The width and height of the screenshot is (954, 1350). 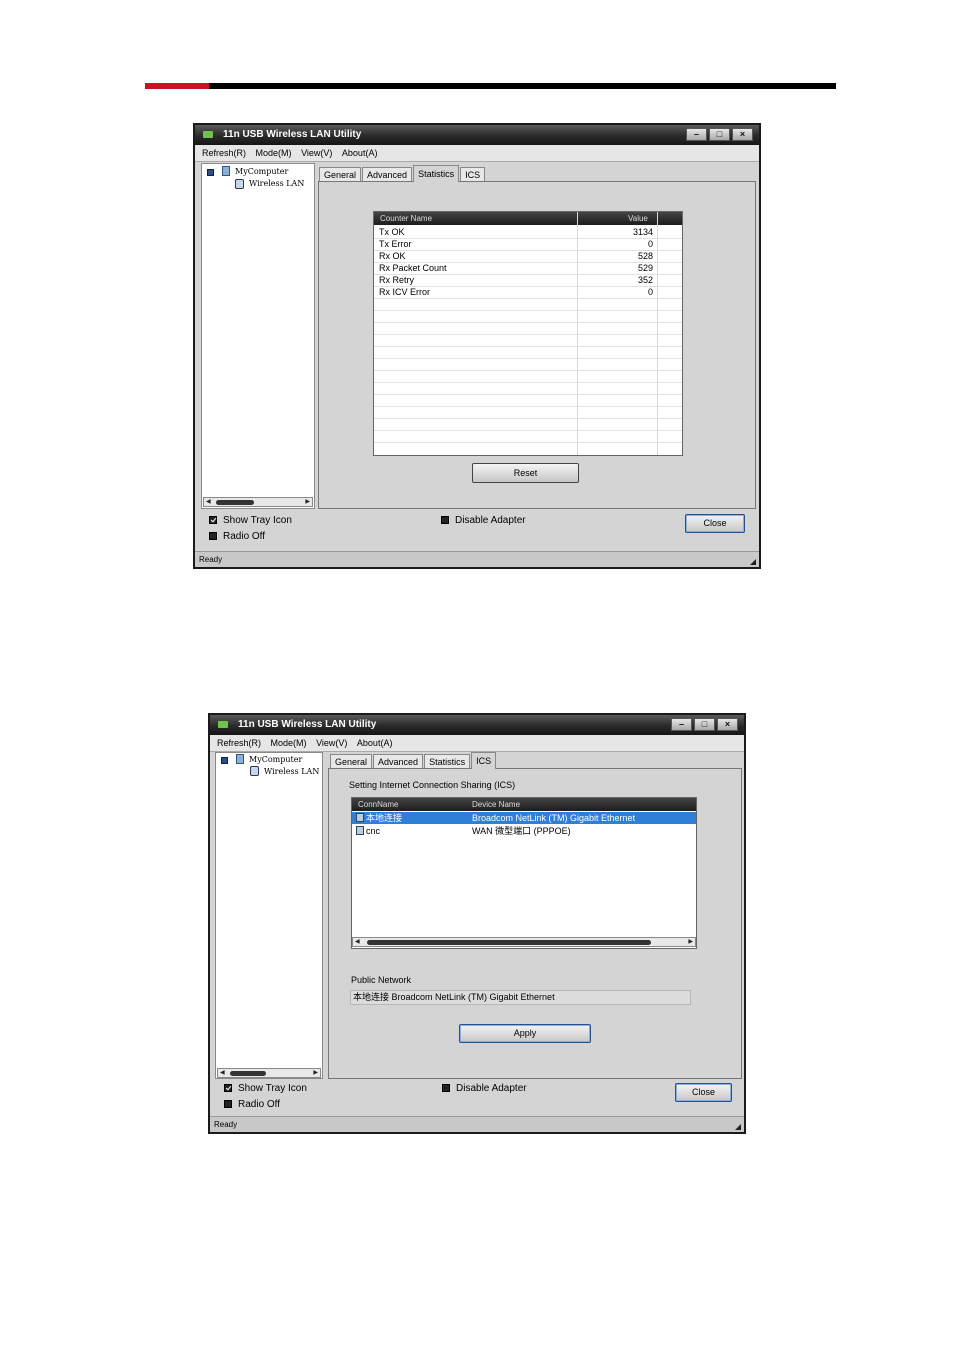 What do you see at coordinates (226, 1124) in the screenshot?
I see `status-text: Ready` at bounding box center [226, 1124].